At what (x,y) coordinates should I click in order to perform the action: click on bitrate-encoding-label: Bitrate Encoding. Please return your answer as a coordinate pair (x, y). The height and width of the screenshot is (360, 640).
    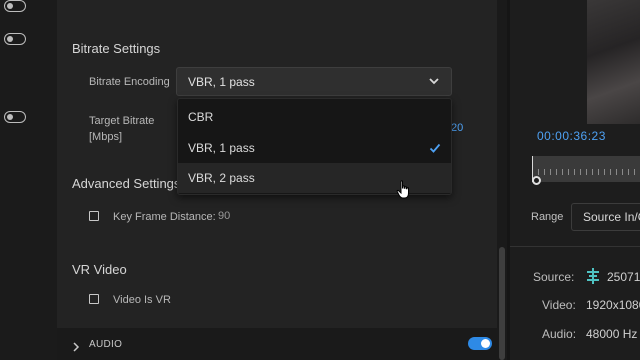
    Looking at the image, I should click on (129, 82).